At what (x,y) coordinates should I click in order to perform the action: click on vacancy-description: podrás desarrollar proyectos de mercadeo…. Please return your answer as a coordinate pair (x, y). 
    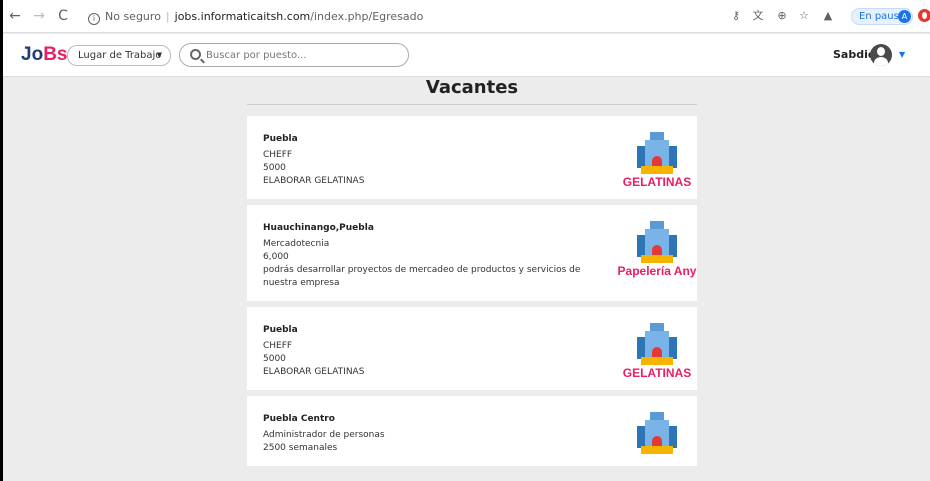
    Looking at the image, I should click on (422, 276).